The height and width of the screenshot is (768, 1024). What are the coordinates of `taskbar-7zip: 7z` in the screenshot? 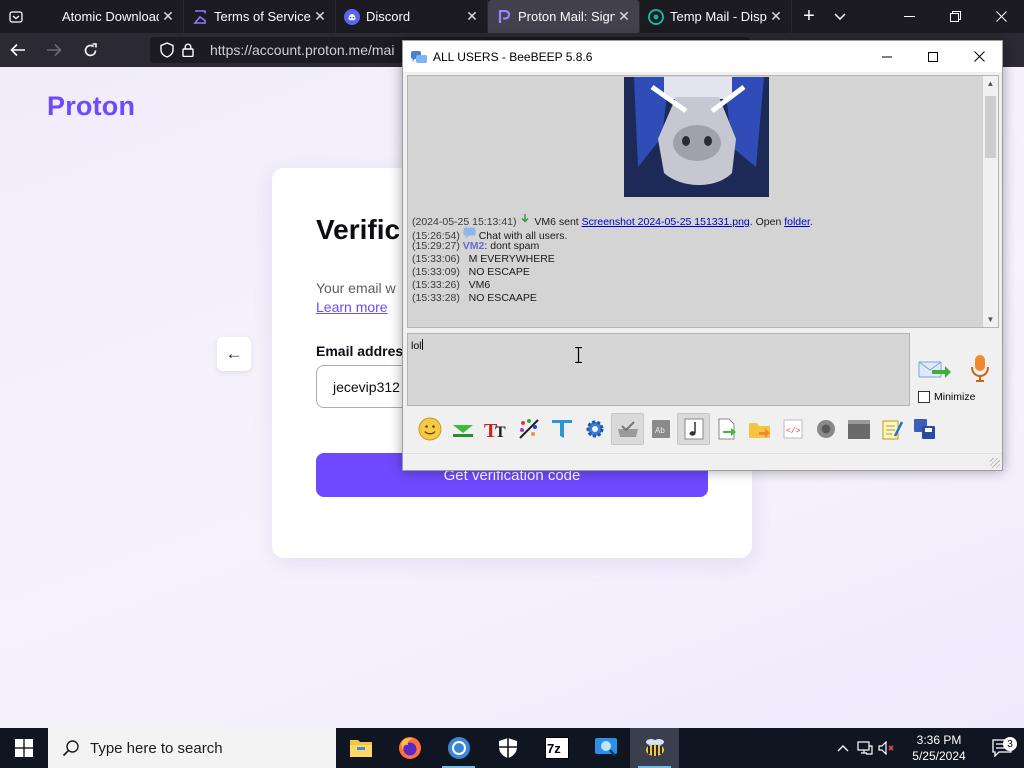 It's located at (556, 748).